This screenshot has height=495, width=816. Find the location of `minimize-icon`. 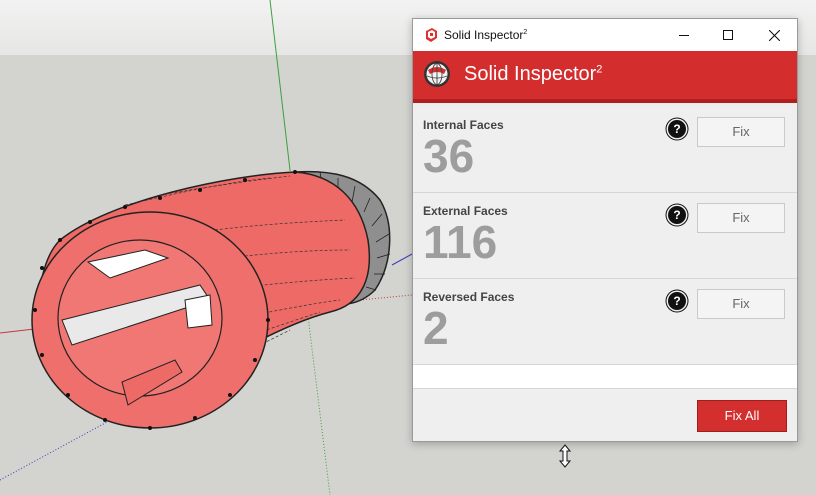

minimize-icon is located at coordinates (684, 35).